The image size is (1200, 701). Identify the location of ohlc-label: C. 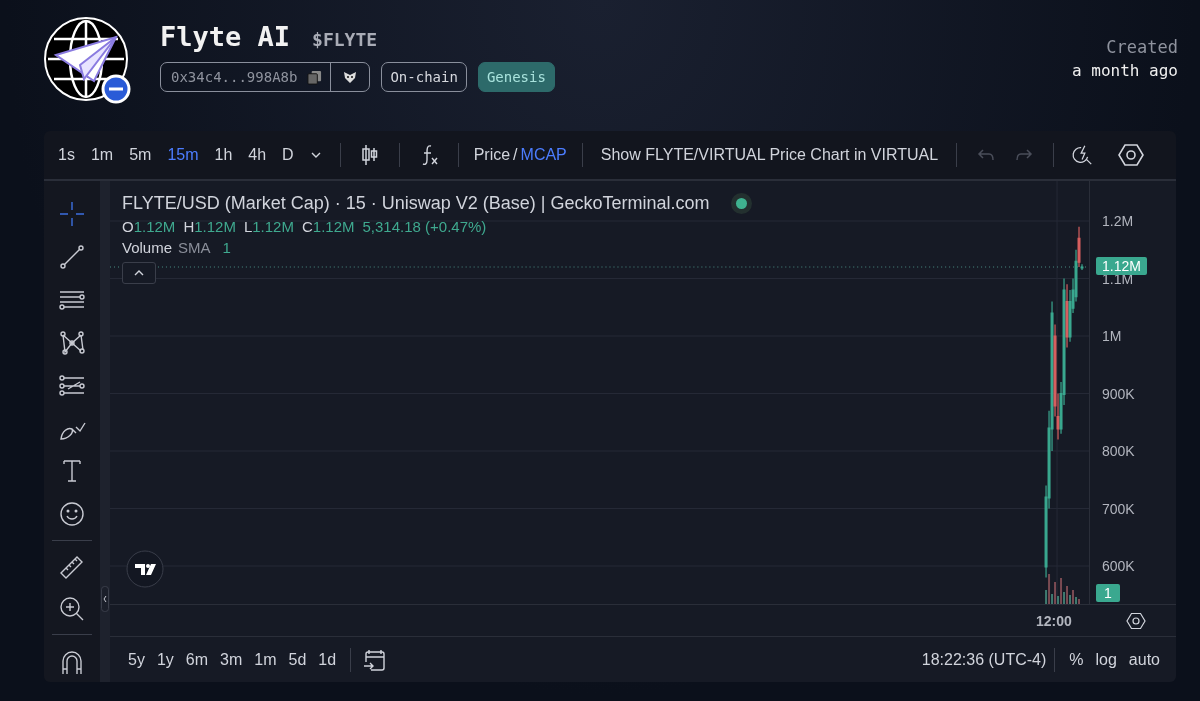
(307, 226).